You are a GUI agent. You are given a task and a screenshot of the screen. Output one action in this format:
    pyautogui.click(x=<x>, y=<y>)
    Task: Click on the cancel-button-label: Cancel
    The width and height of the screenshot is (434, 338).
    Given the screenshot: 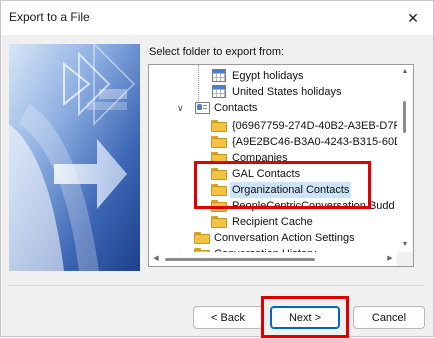 What is the action you would take?
    pyautogui.click(x=389, y=317)
    